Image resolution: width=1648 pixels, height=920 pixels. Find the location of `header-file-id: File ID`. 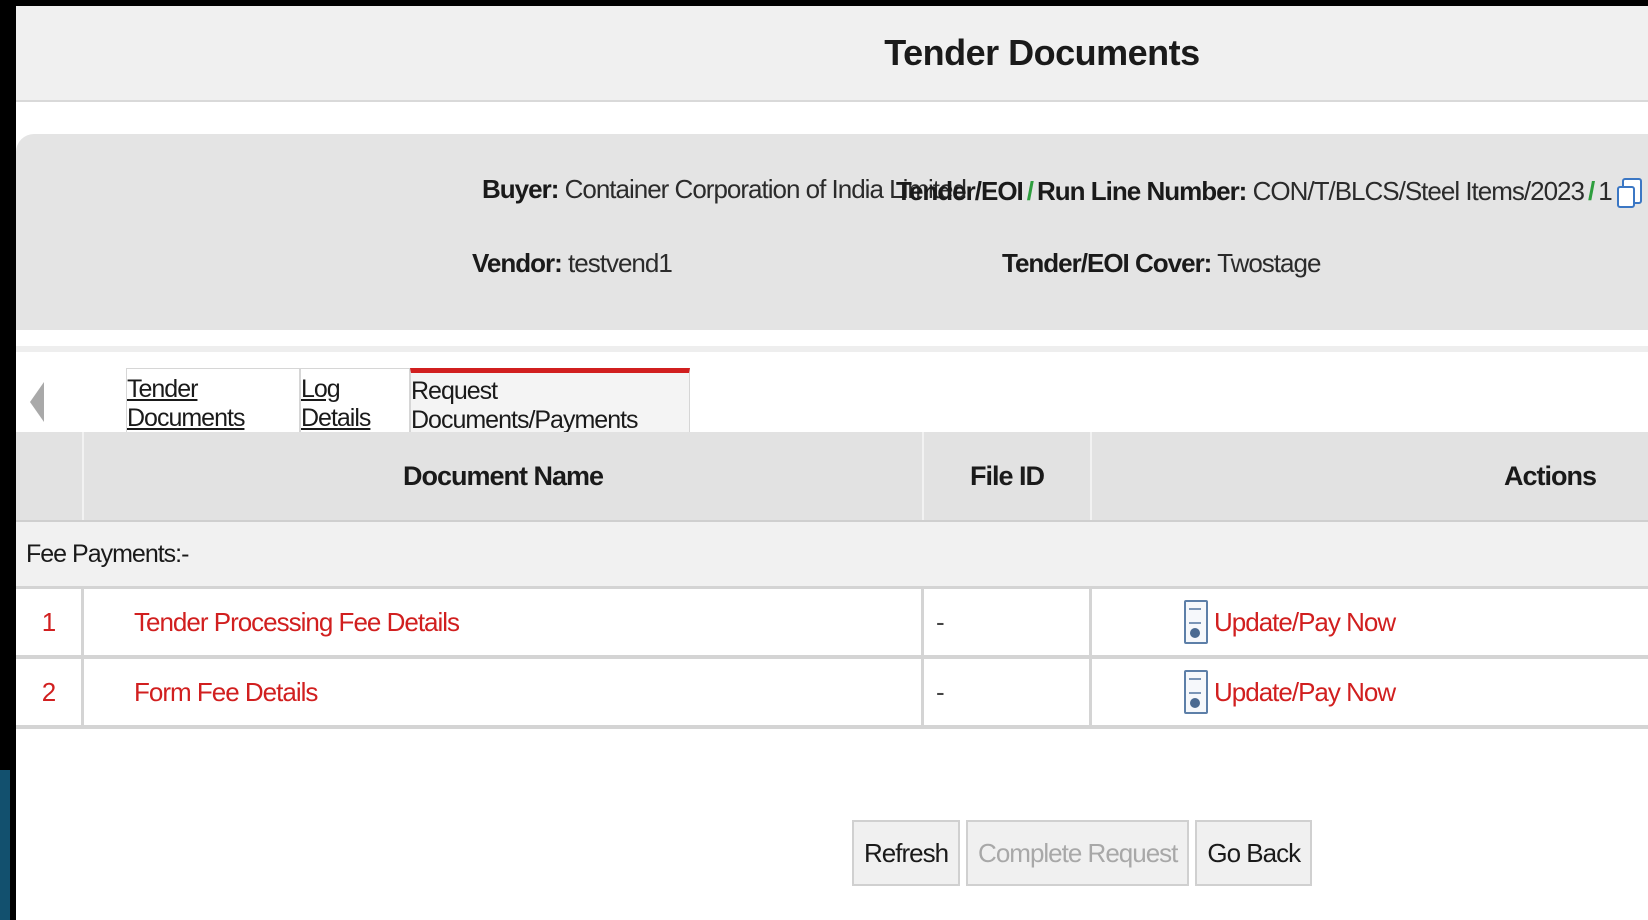

header-file-id: File ID is located at coordinates (1008, 476).